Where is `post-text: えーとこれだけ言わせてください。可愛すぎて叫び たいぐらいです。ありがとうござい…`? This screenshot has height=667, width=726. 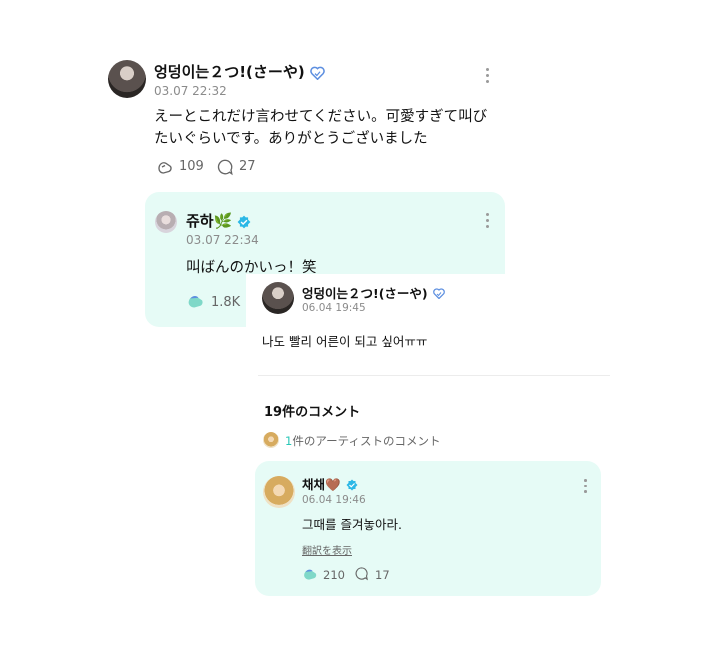
post-text: えーとこれだけ言わせてください。可愛すぎて叫び たいぐらいです。ありがとうござい… is located at coordinates (324, 128).